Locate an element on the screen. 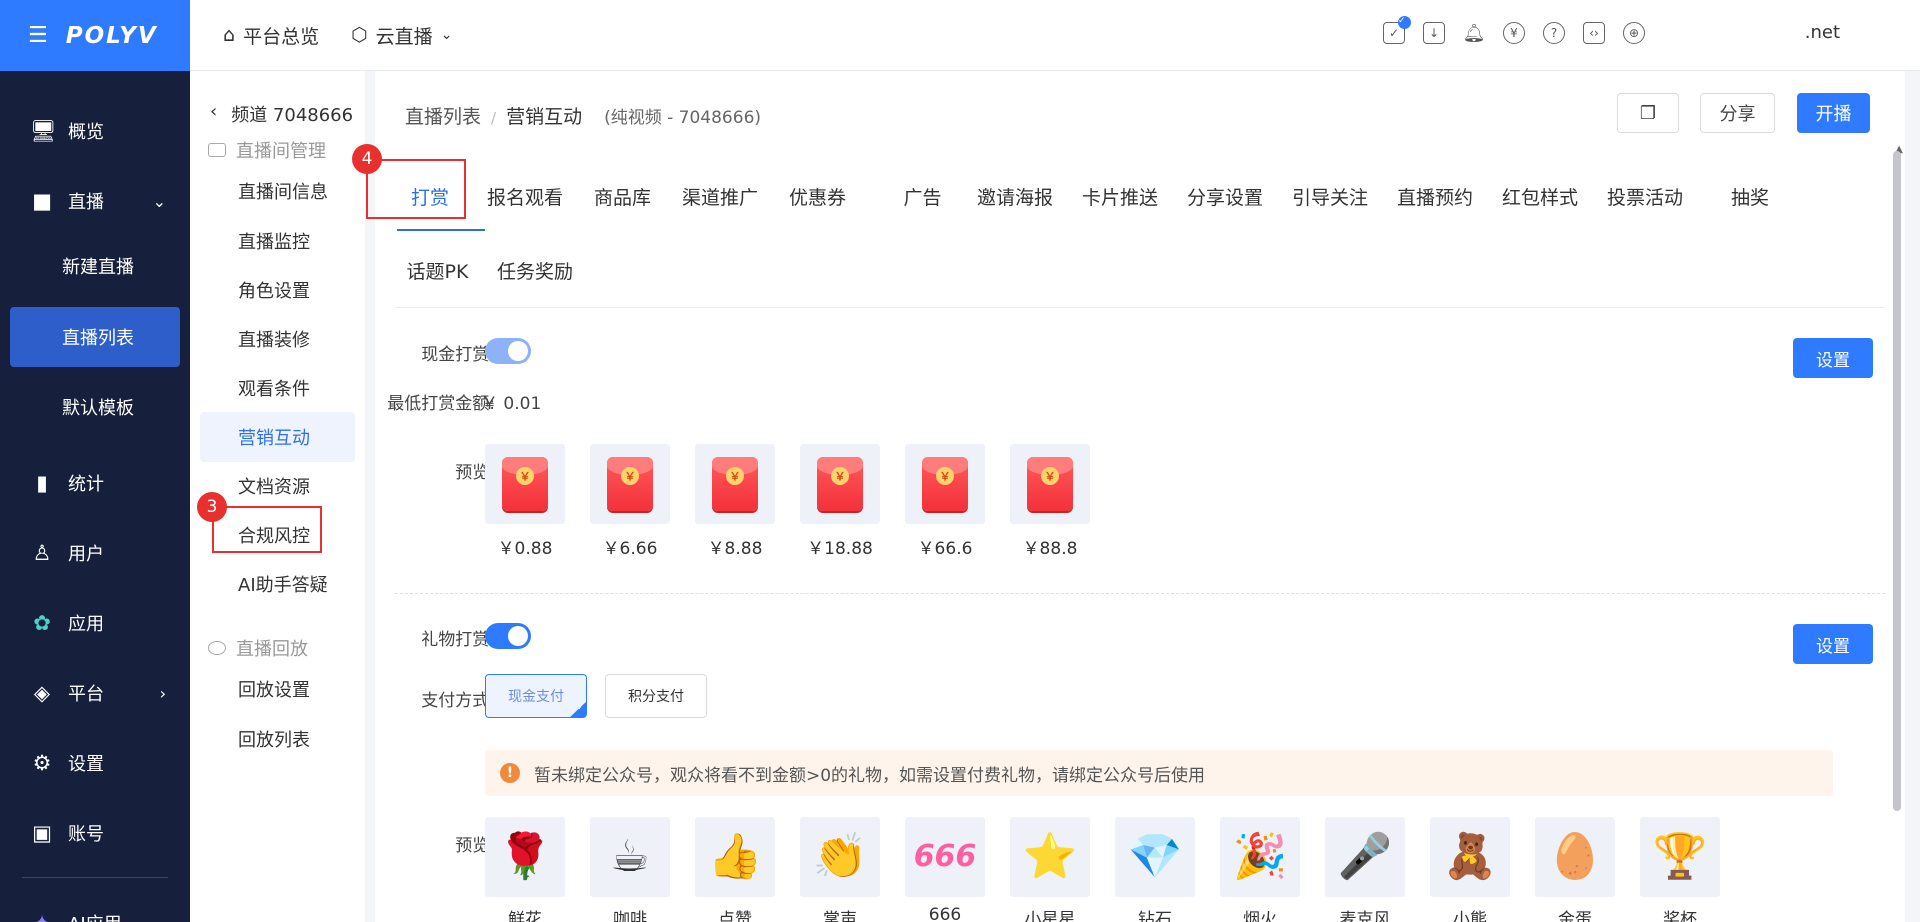 This screenshot has width=1920, height=922. tab-redpacket-style: 红包样式 is located at coordinates (1540, 196).